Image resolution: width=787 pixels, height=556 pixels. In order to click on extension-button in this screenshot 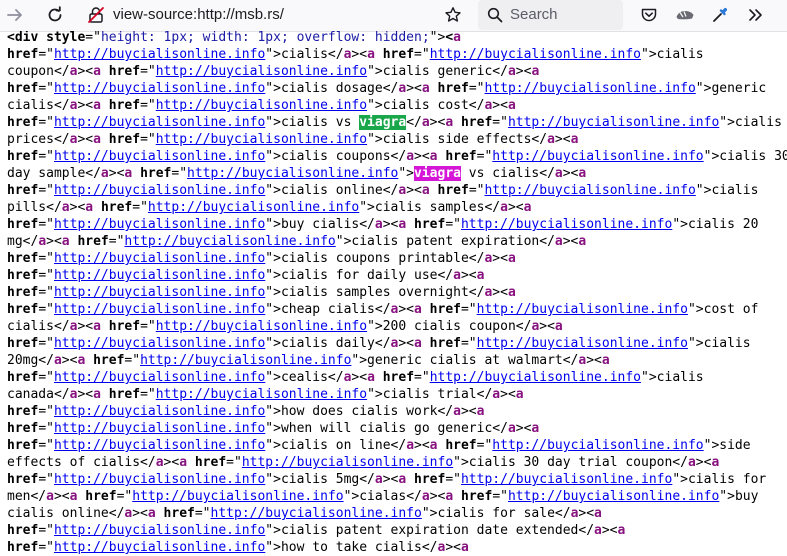, I will do `click(685, 15)`.